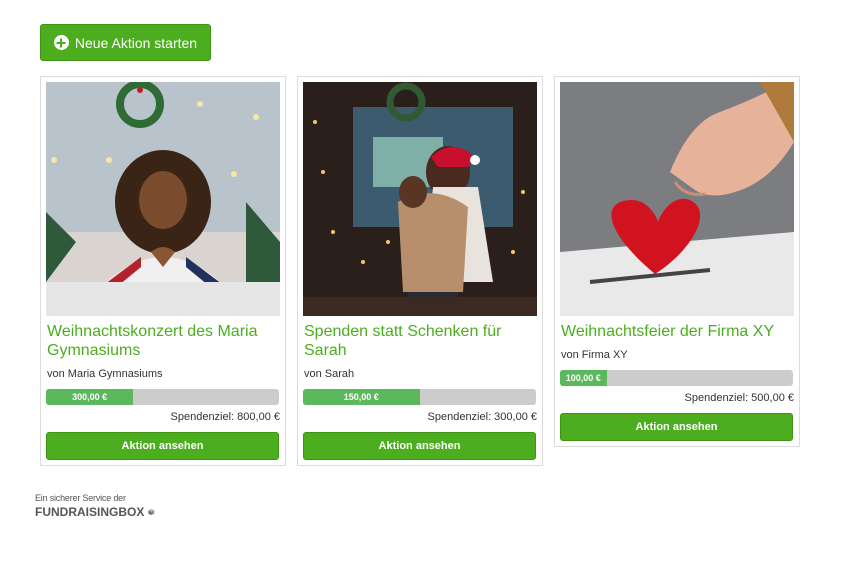 This screenshot has height=563, width=844. Describe the element at coordinates (61, 42) in the screenshot. I see `plus-circle-icon` at that location.